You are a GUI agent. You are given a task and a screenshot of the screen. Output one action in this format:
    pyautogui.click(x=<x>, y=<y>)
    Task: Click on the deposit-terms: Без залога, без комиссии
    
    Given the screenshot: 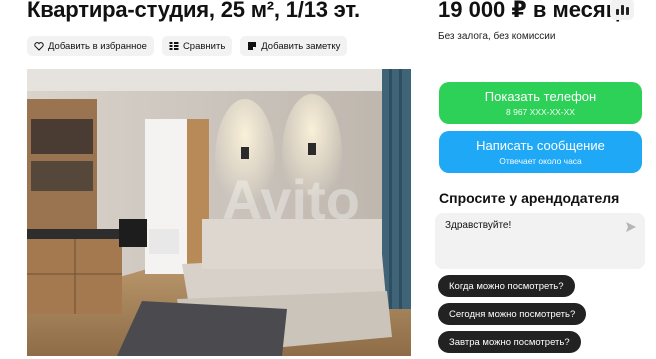 What is the action you would take?
    pyautogui.click(x=497, y=36)
    